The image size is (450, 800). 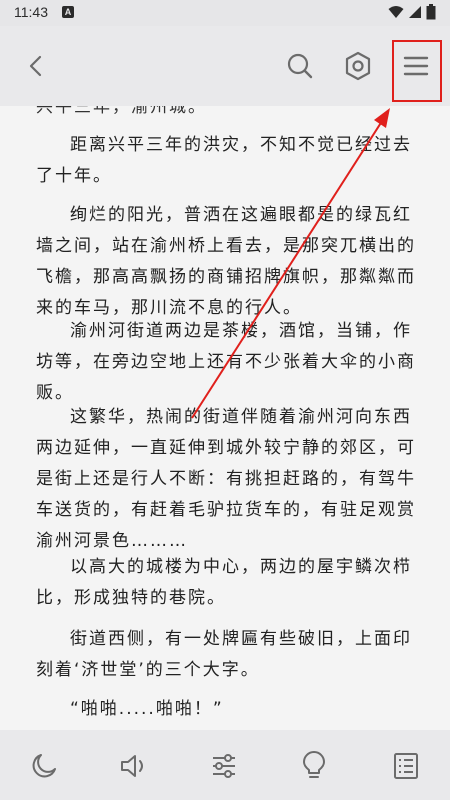 What do you see at coordinates (224, 582) in the screenshot?
I see `paragraph-5: 以高大的城楼为中心，两边的屋宇鳞次栉比，形成独特的巷院。` at bounding box center [224, 582].